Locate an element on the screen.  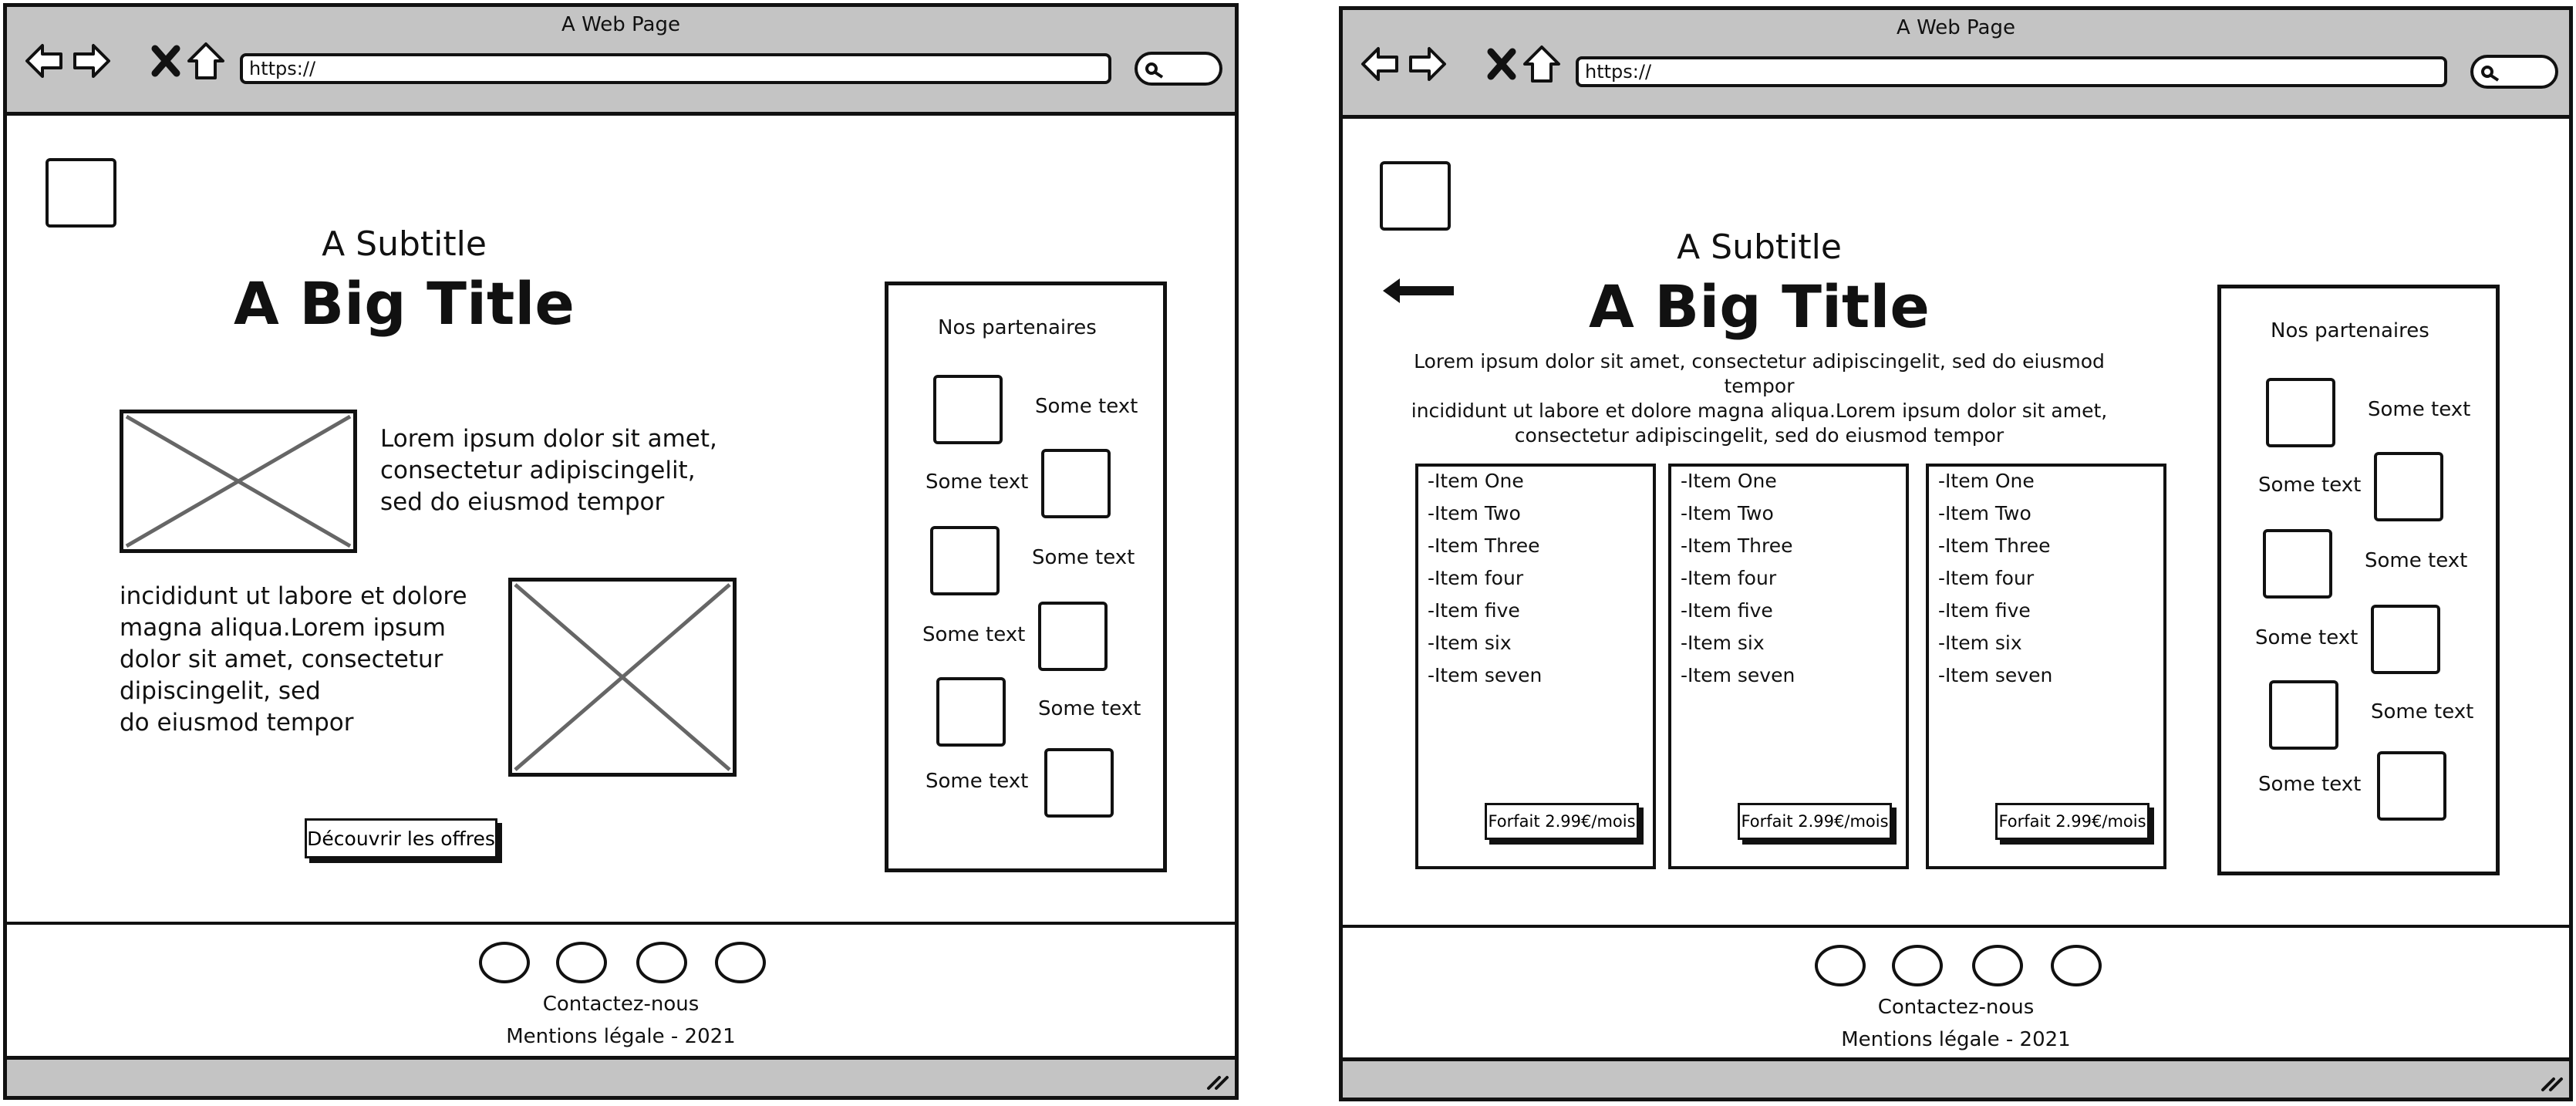
window-title: A Web Page is located at coordinates (620, 24).